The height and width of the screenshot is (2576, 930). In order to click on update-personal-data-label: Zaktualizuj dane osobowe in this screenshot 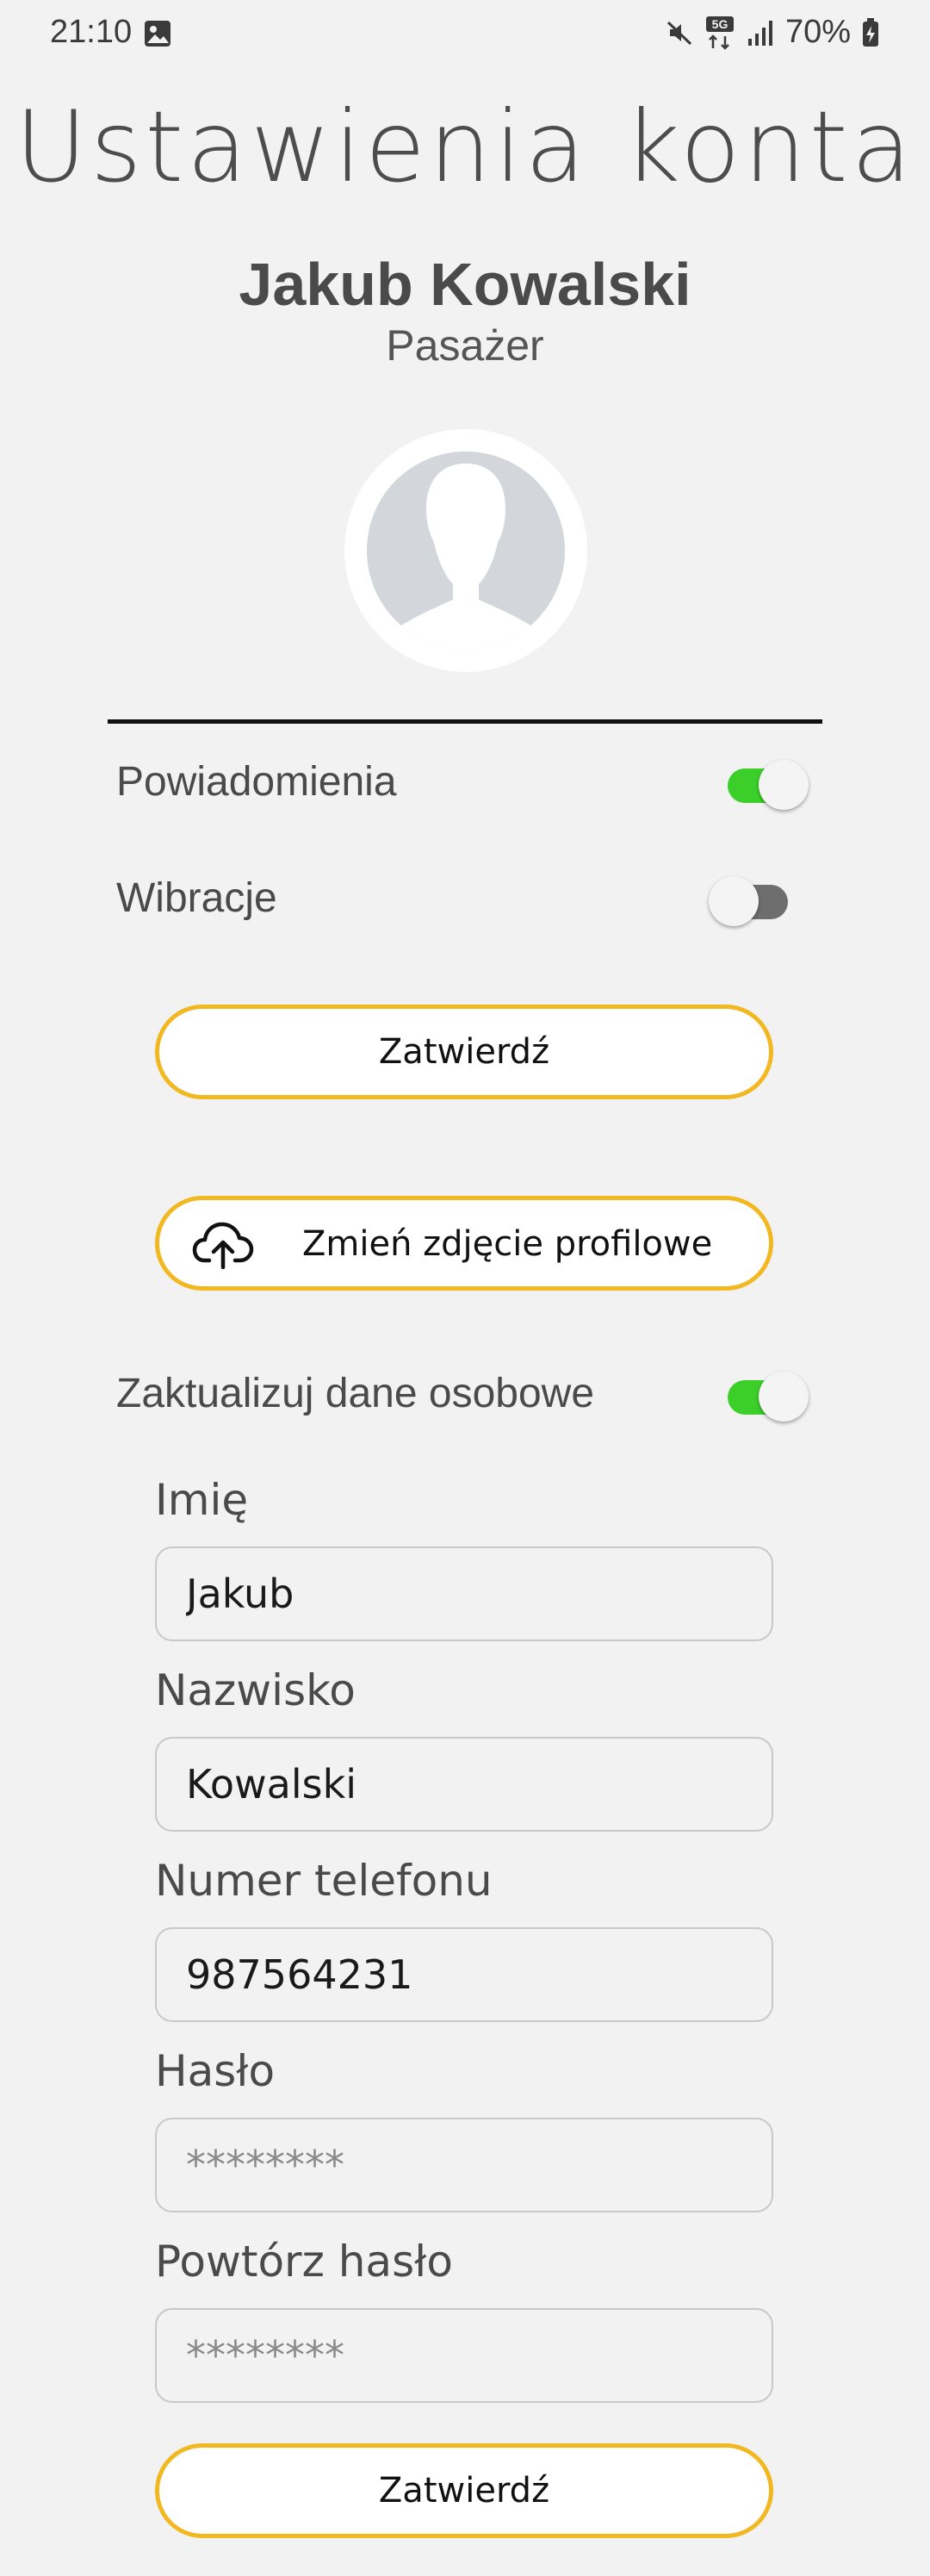, I will do `click(356, 1394)`.